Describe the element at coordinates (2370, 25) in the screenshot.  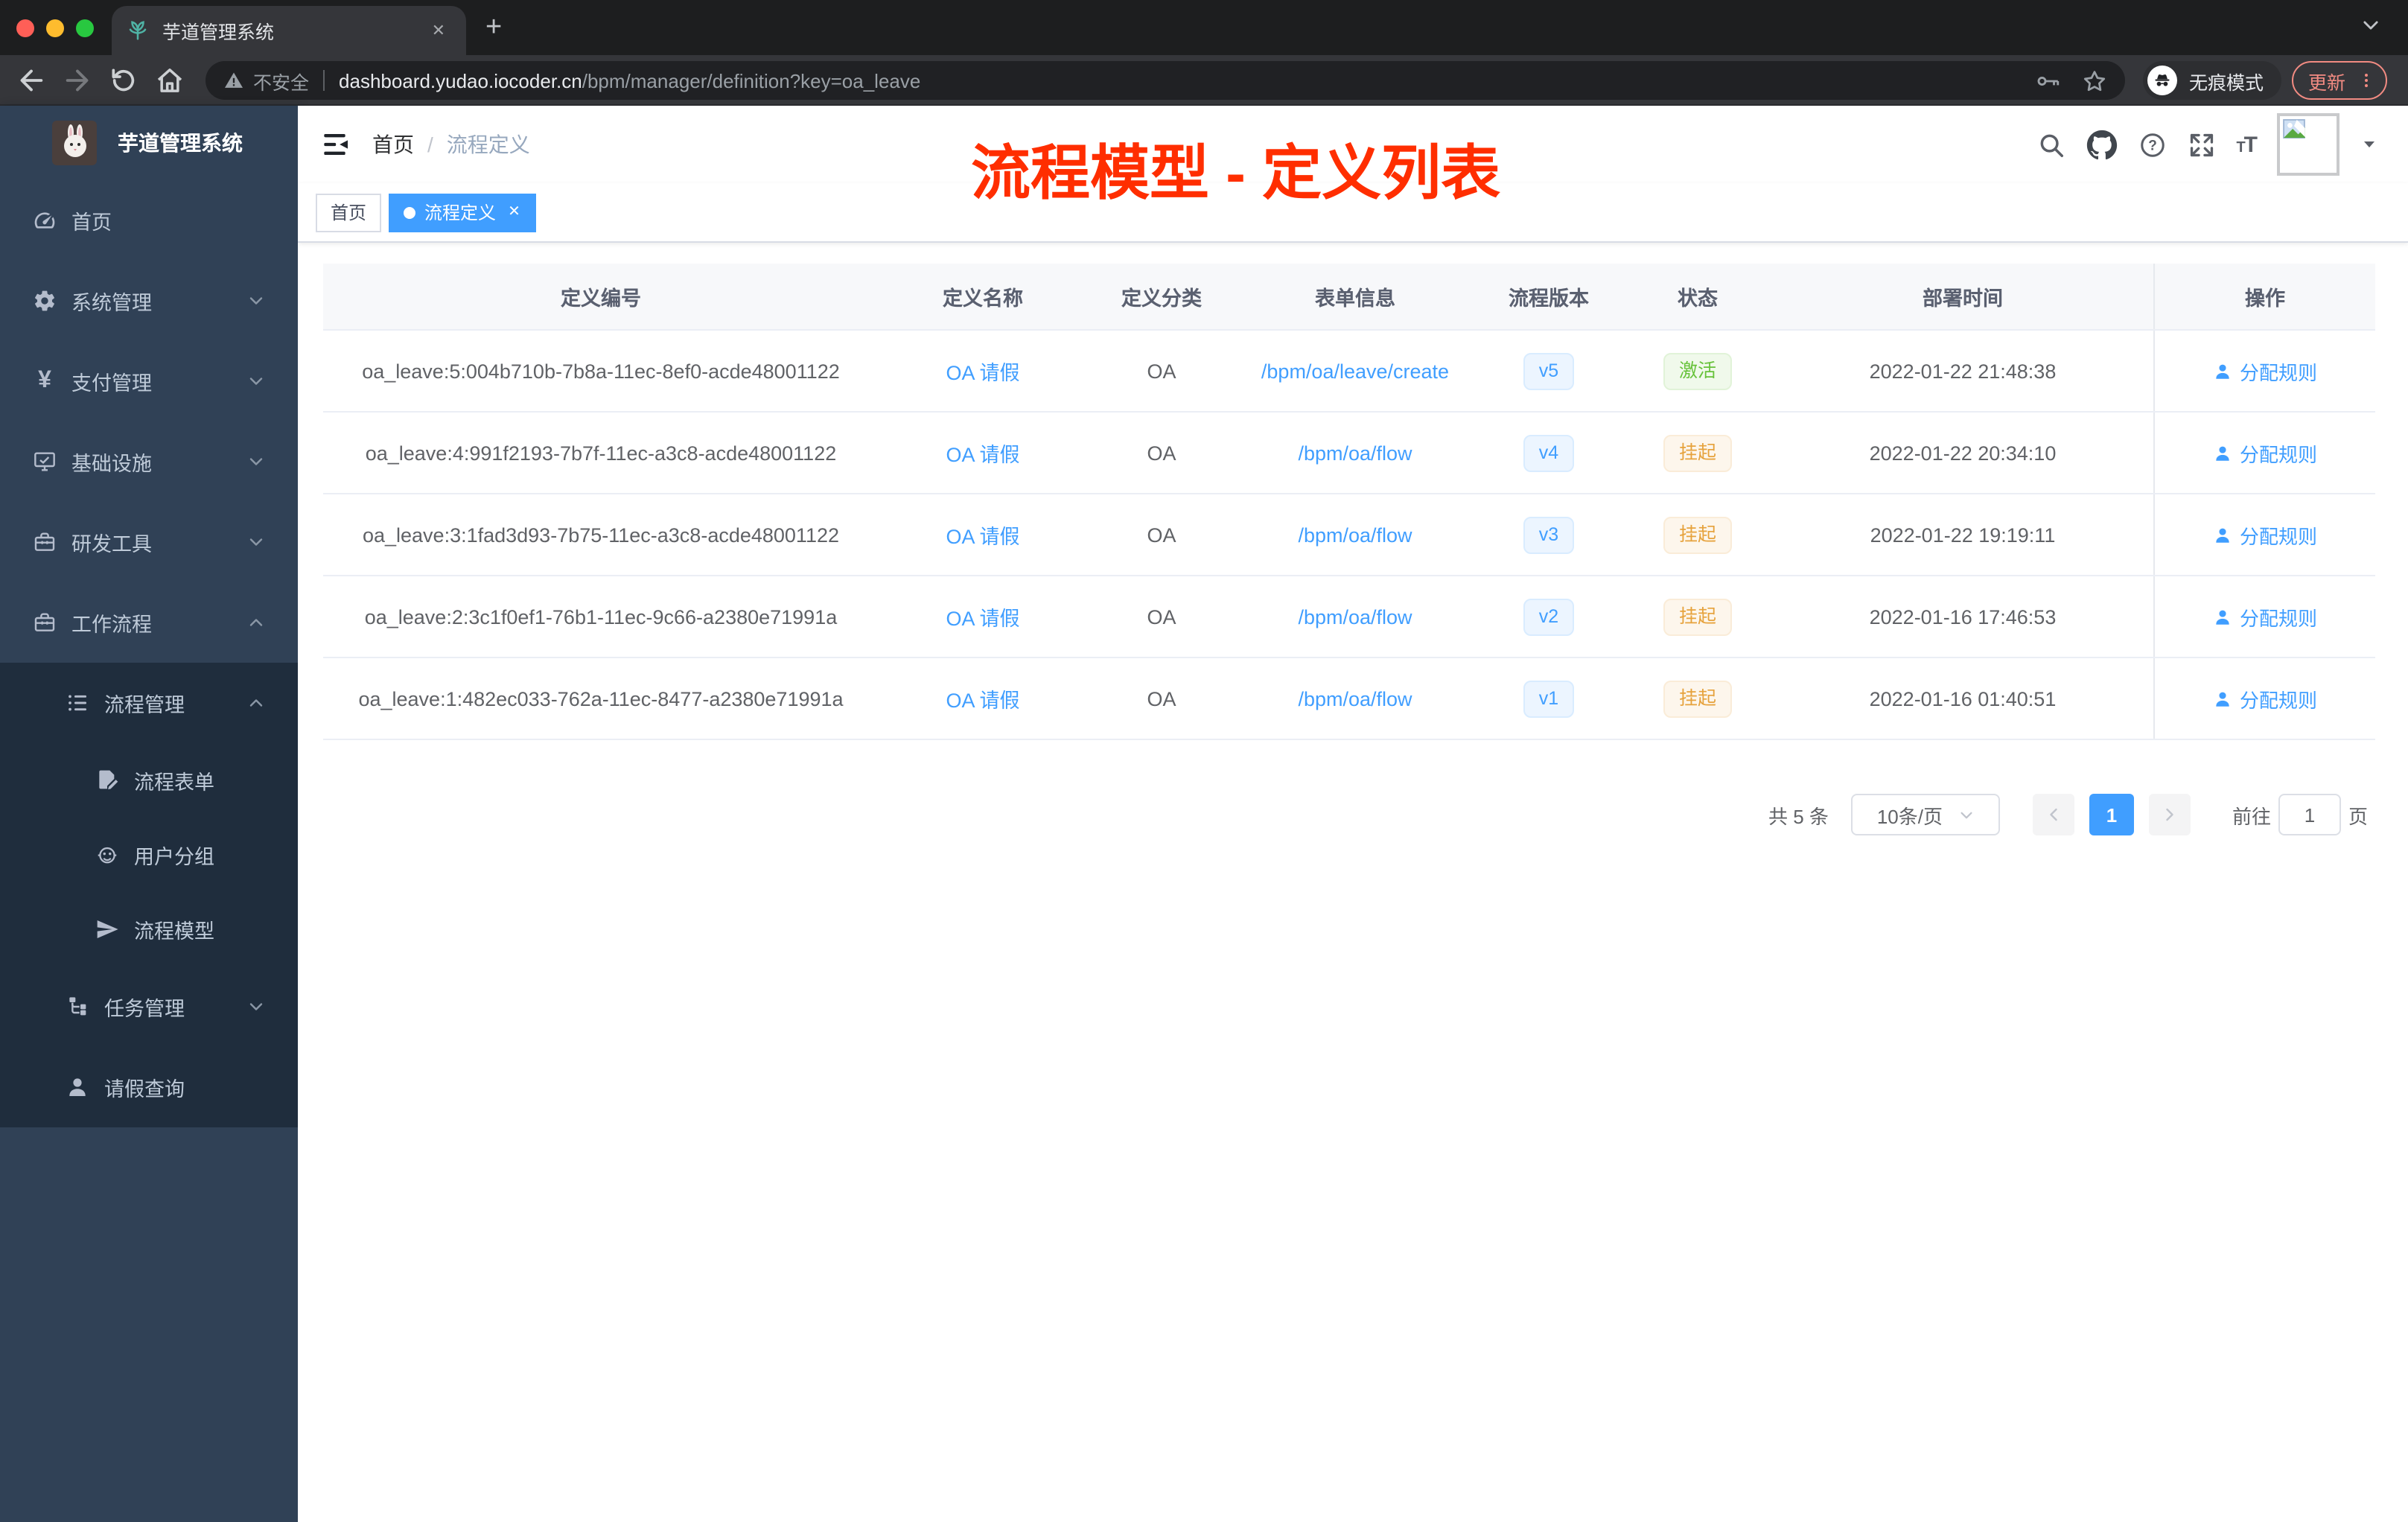
I see `tab-search-chevron-icon` at that location.